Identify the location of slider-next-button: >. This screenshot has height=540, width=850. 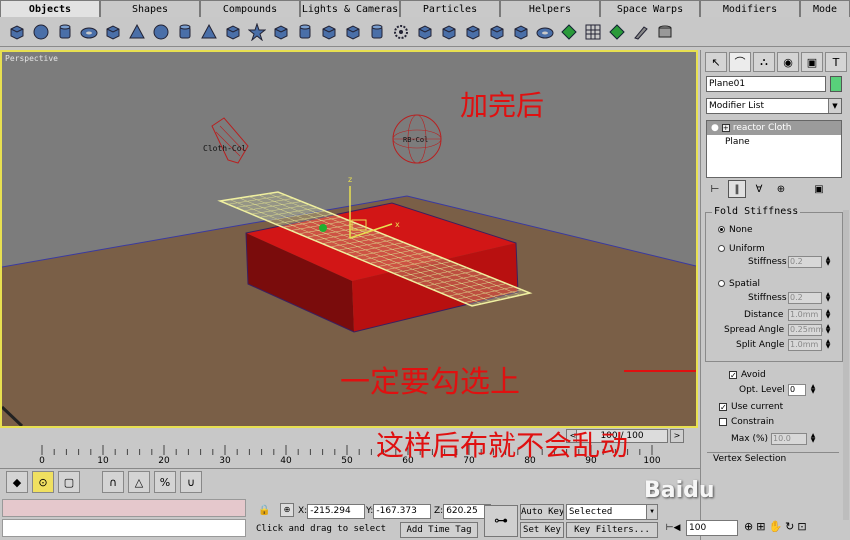
(677, 436).